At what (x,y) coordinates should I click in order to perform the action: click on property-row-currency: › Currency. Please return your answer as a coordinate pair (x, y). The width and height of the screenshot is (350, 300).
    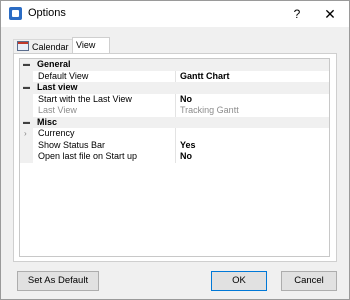
    Looking at the image, I should click on (174, 134).